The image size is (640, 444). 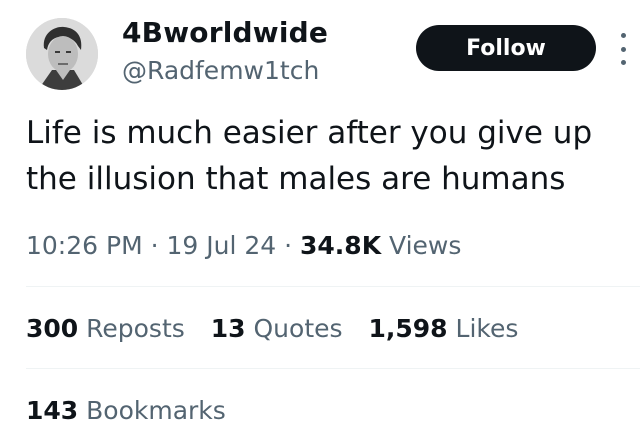 What do you see at coordinates (225, 33) in the screenshot?
I see `display-name: 4Bworldwide` at bounding box center [225, 33].